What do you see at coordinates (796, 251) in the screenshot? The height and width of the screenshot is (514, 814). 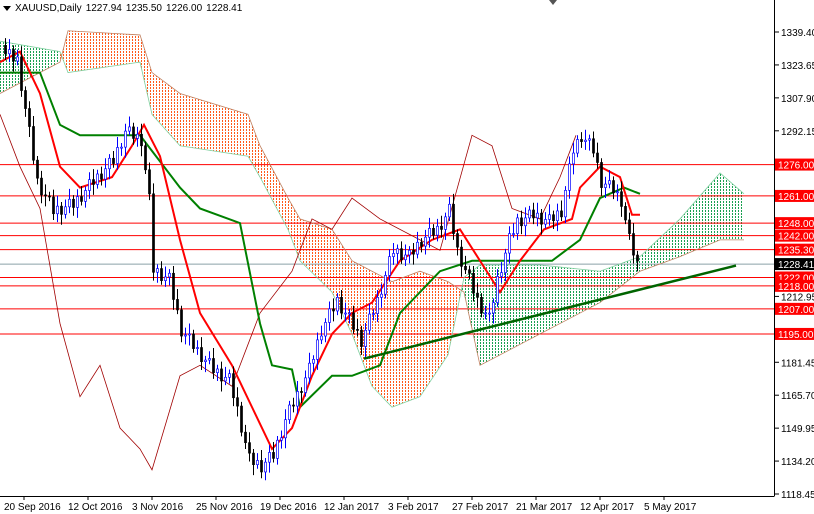 I see `level-label: 1235.30` at bounding box center [796, 251].